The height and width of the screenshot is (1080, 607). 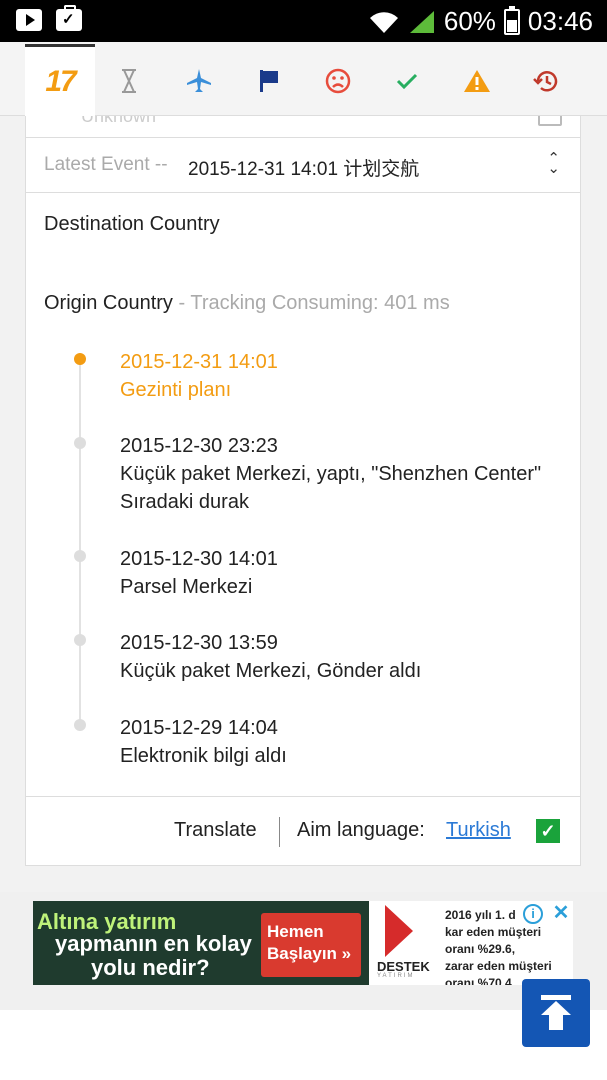 What do you see at coordinates (477, 81) in the screenshot?
I see `warning-icon` at bounding box center [477, 81].